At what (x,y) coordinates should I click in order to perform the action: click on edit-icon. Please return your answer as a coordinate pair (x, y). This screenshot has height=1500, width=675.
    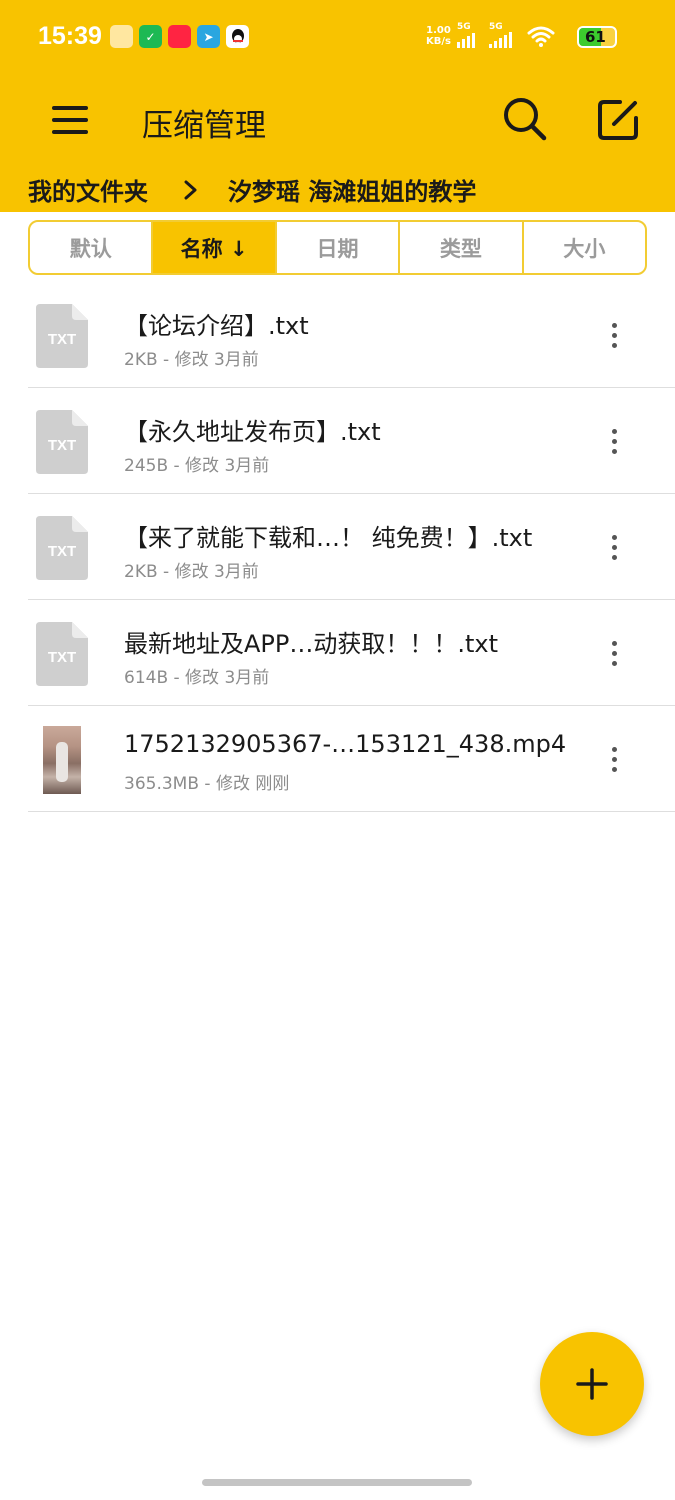
    Looking at the image, I should click on (619, 119).